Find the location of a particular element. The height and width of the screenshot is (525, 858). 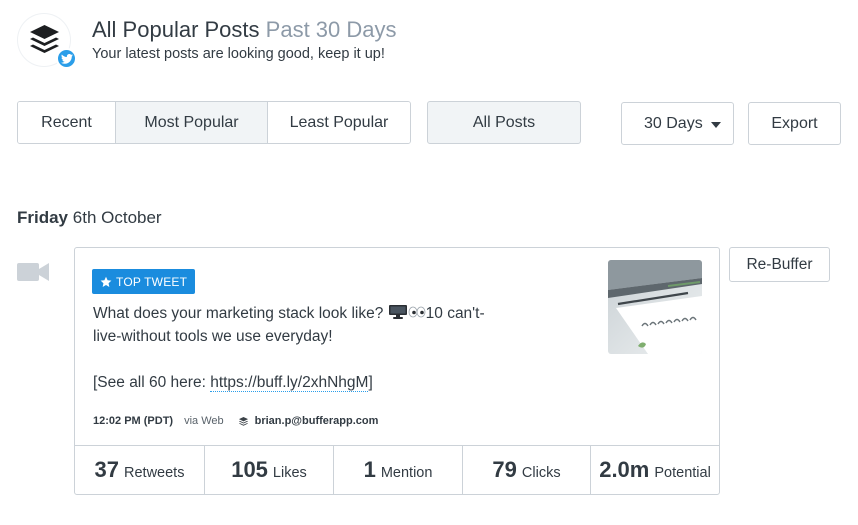

top-tweet-badge: TOP TWEET is located at coordinates (144, 281).